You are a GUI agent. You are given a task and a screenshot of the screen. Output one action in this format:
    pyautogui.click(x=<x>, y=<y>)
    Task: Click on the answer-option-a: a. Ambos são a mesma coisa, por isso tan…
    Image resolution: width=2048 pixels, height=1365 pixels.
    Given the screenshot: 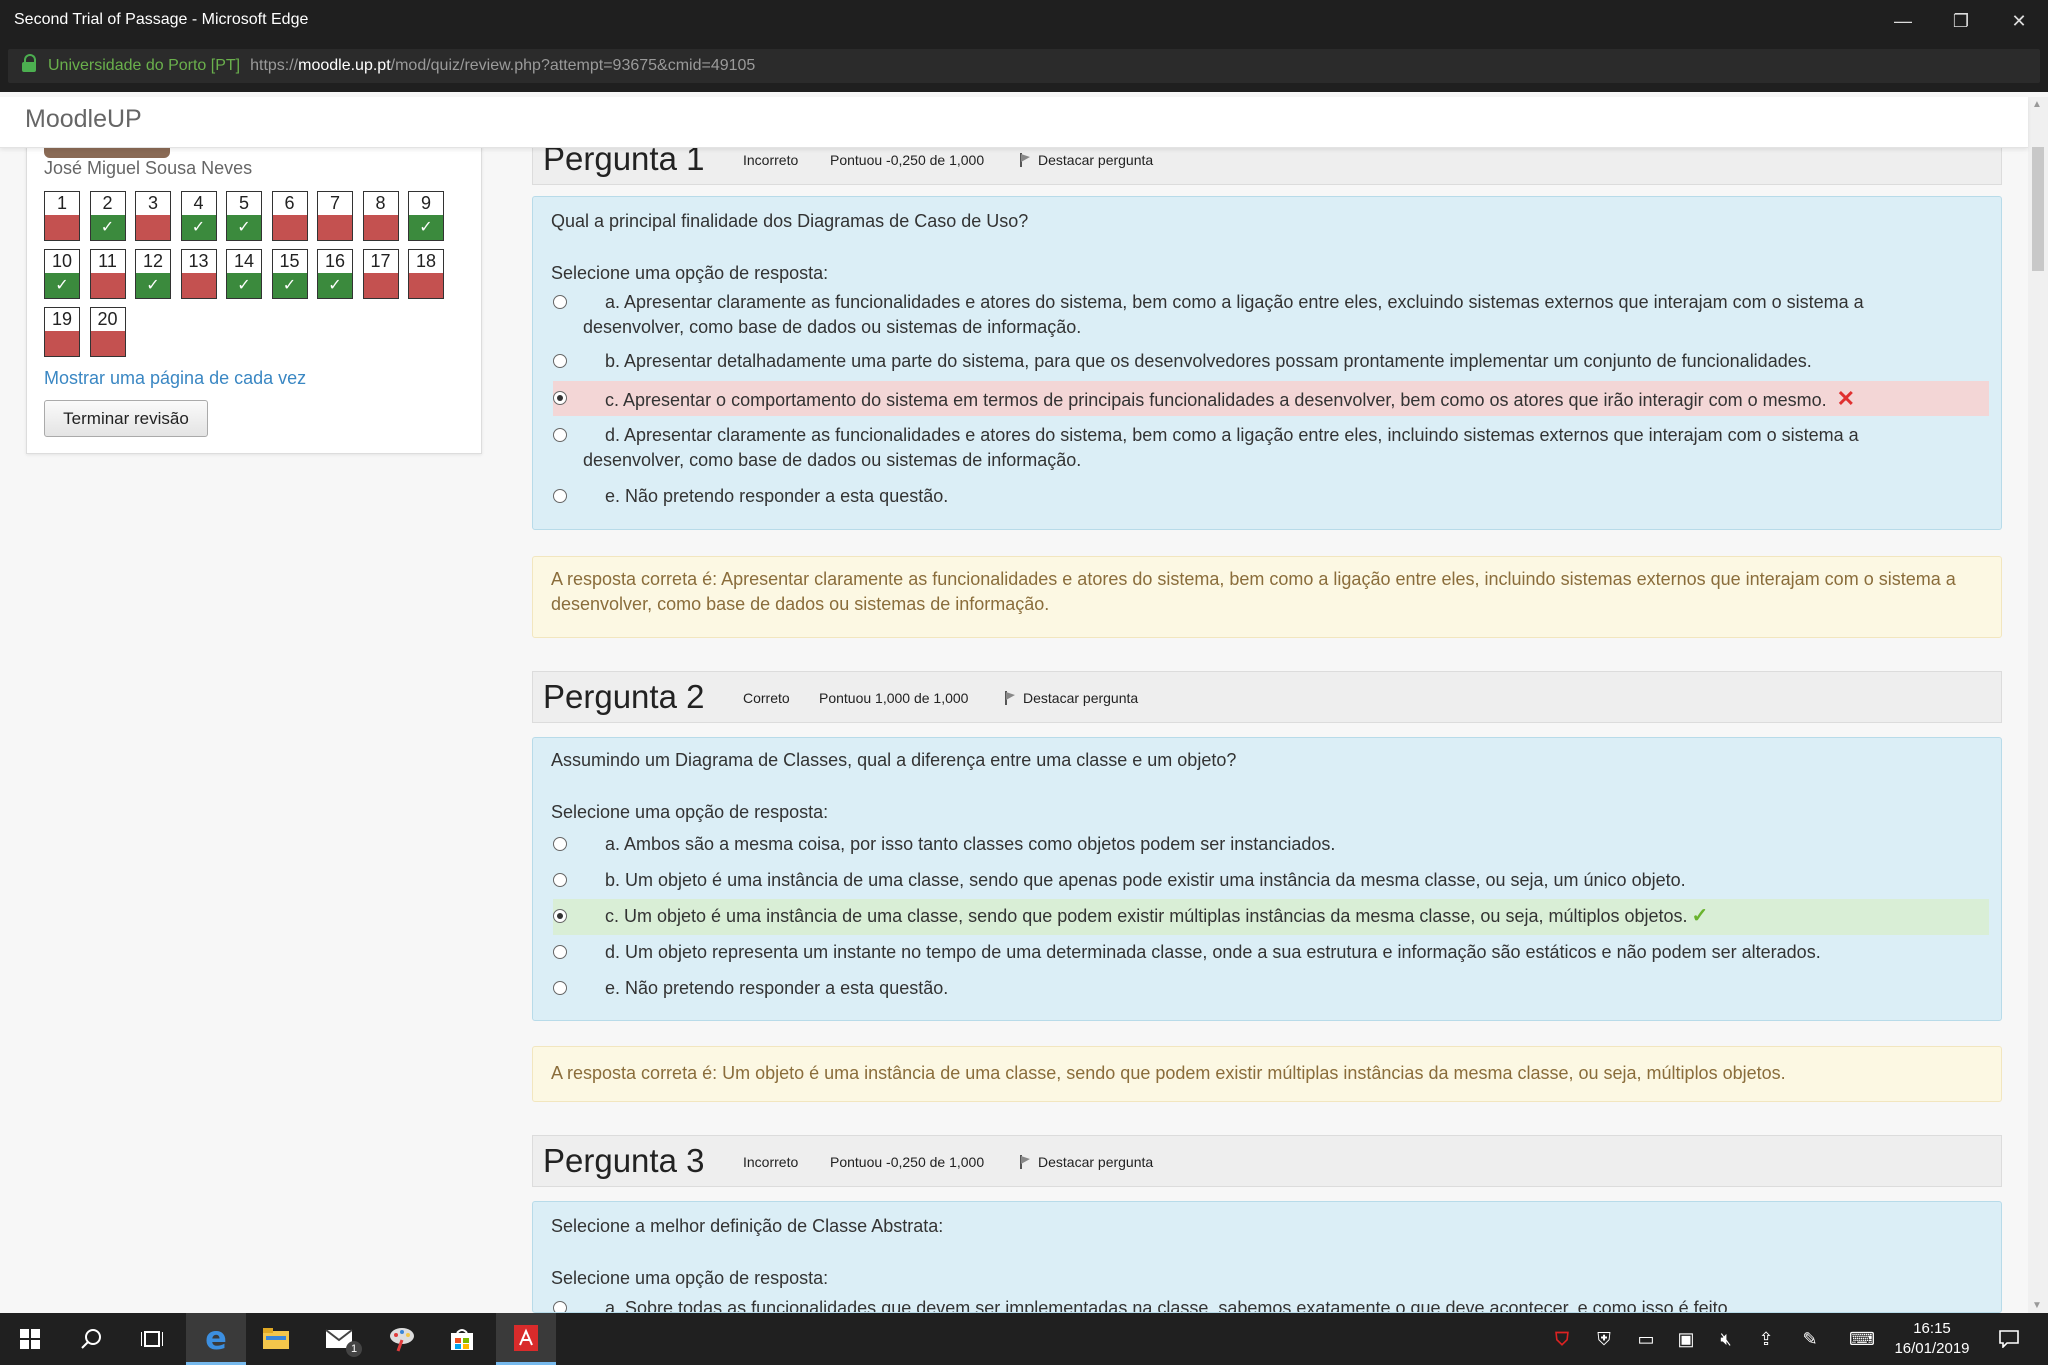 What is the action you would take?
    pyautogui.click(x=1271, y=844)
    